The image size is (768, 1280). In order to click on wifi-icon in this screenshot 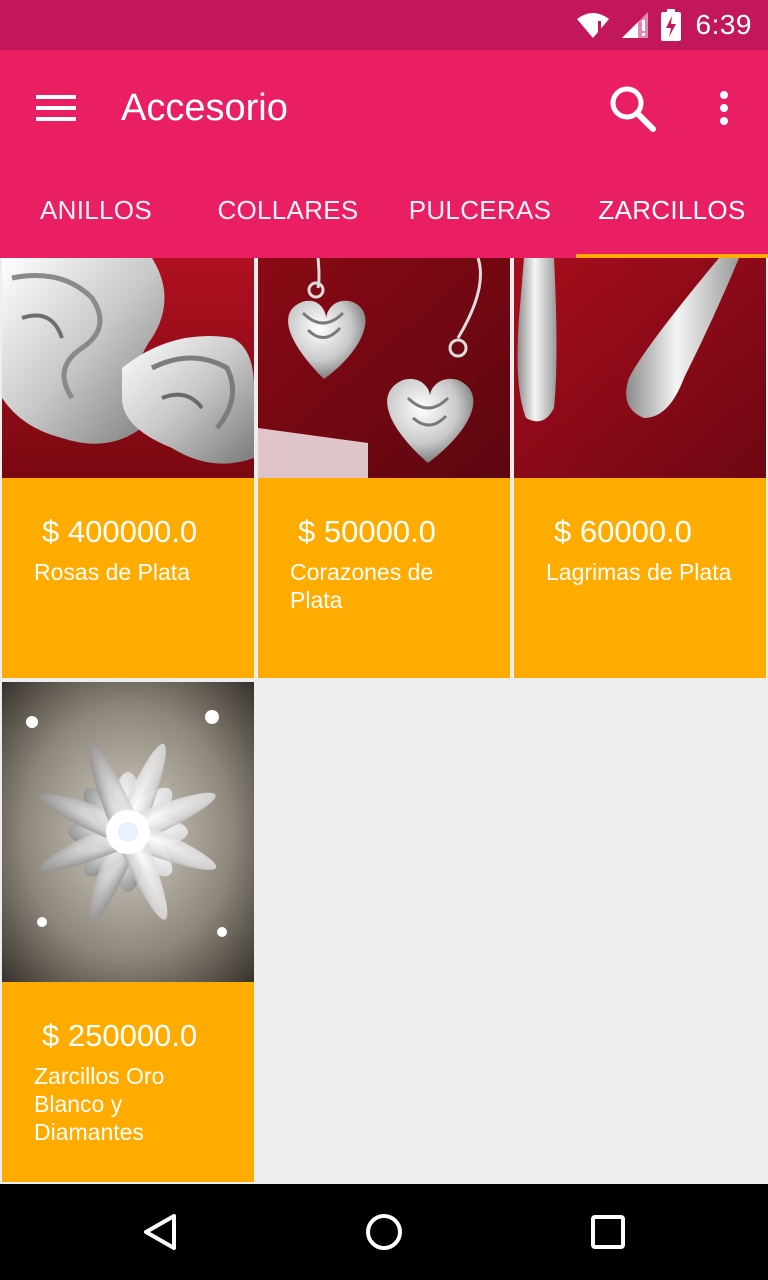, I will do `click(593, 25)`.